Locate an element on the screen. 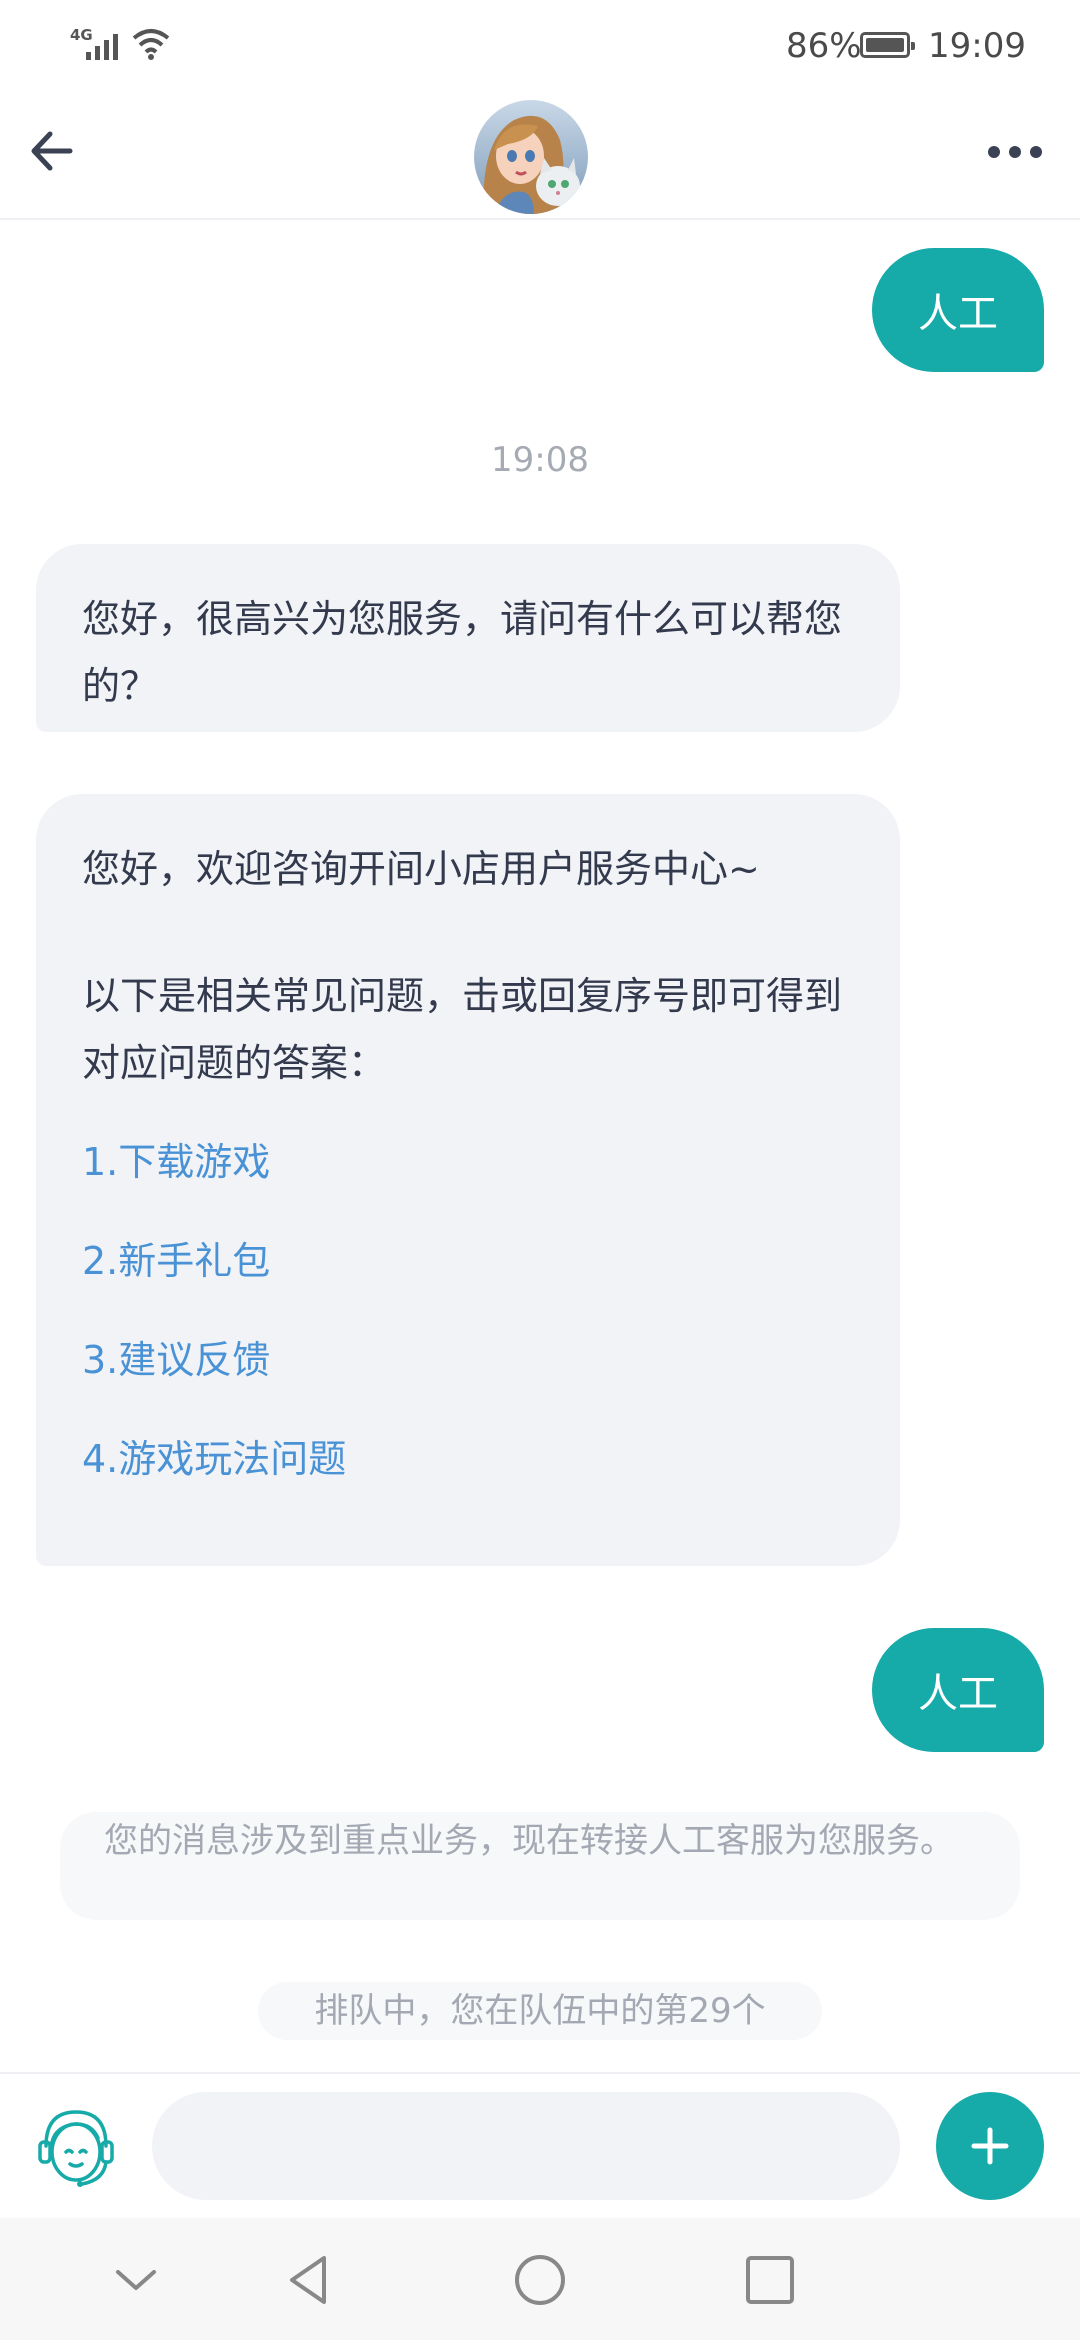 The image size is (1080, 2340). wifi-icon is located at coordinates (151, 44).